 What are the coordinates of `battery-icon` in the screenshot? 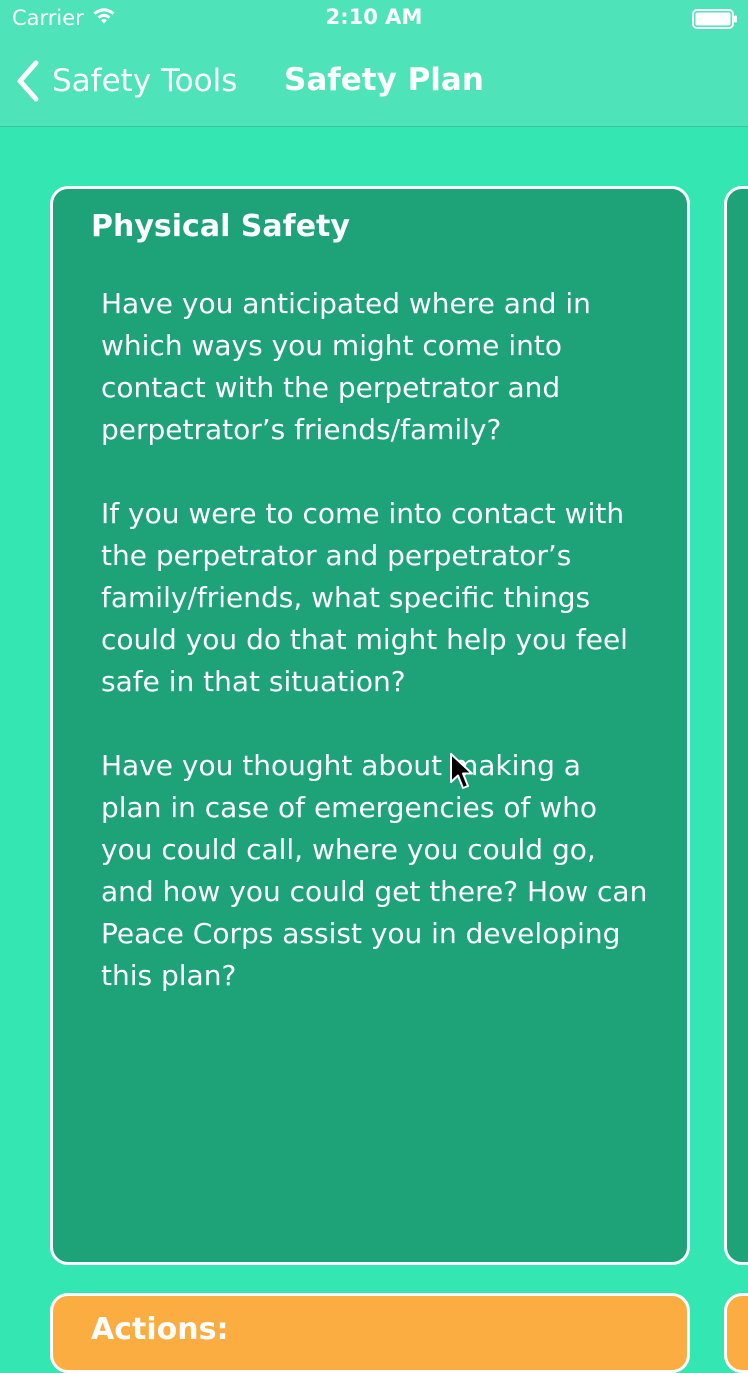 It's located at (715, 19).